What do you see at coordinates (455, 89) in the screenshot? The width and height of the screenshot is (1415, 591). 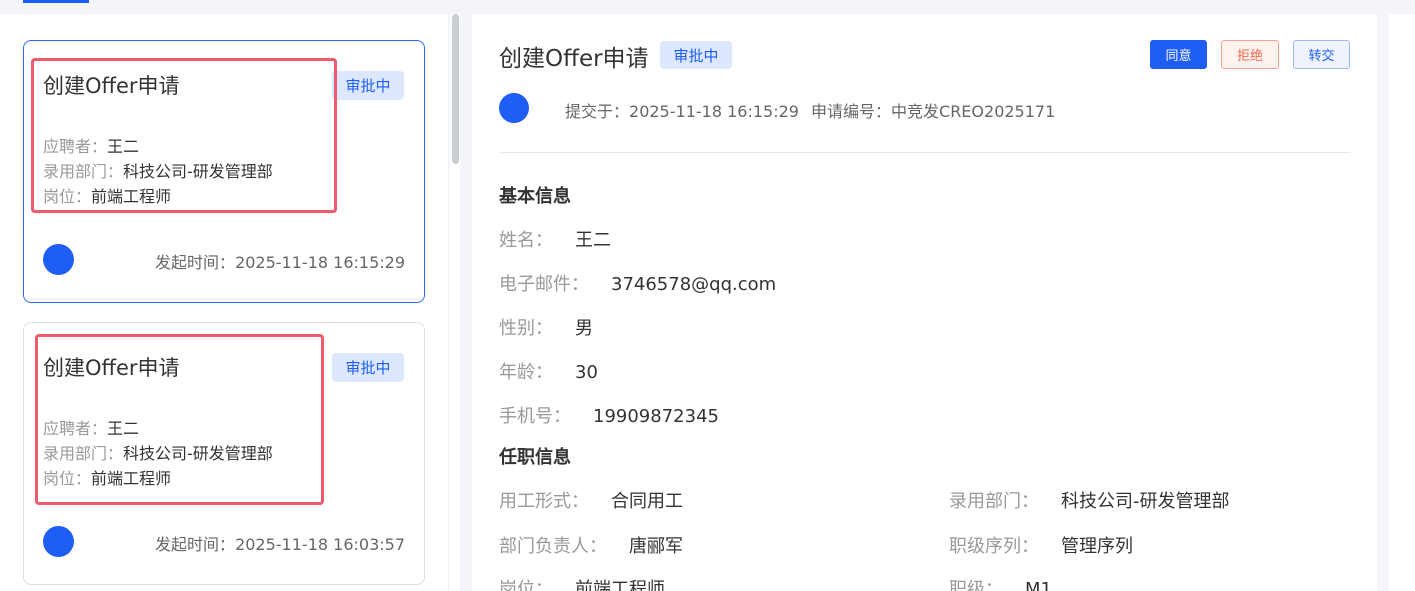 I see `list-scrollbar-thumb` at bounding box center [455, 89].